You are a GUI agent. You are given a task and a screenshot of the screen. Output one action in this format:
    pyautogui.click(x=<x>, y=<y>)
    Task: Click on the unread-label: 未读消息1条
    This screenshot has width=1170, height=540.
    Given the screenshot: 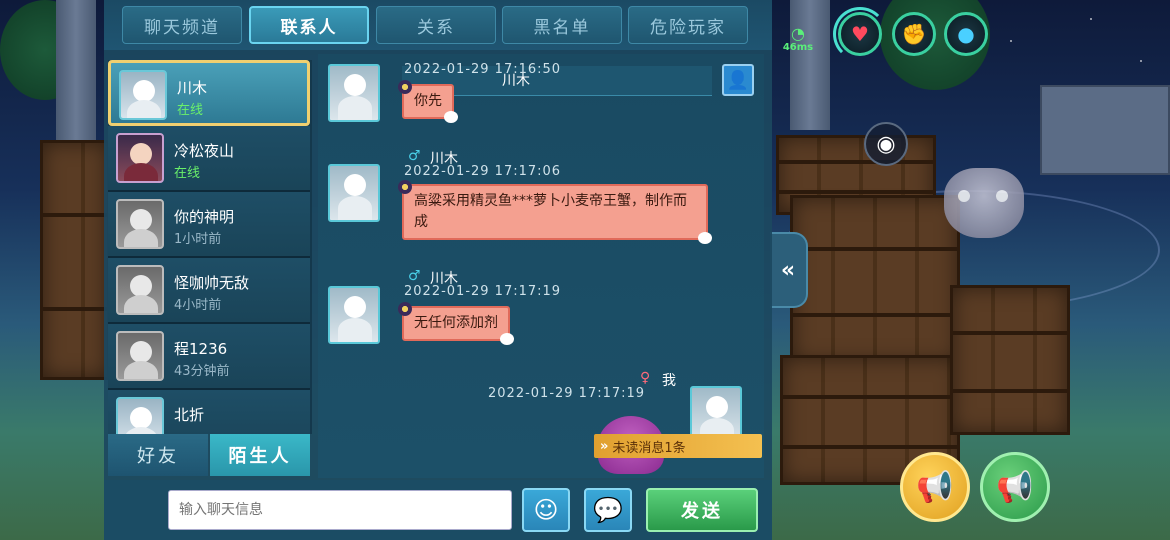 What is the action you would take?
    pyautogui.click(x=649, y=448)
    